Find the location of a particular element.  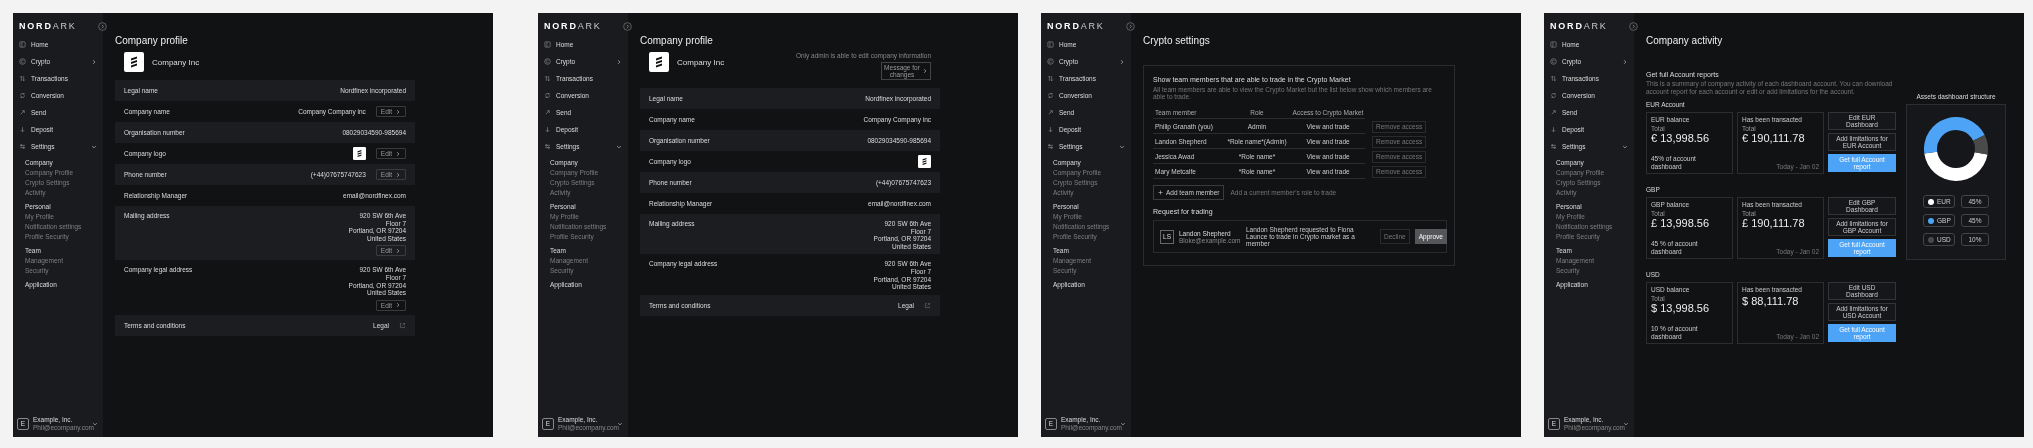

page-title: Crypto settings is located at coordinates (1176, 41).